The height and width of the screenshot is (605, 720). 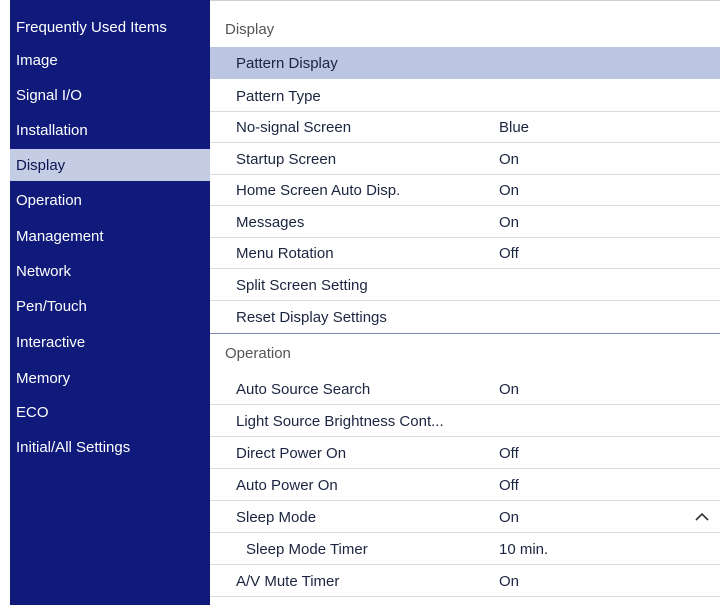 I want to click on sidebar-item-label: Memory, so click(x=43, y=378).